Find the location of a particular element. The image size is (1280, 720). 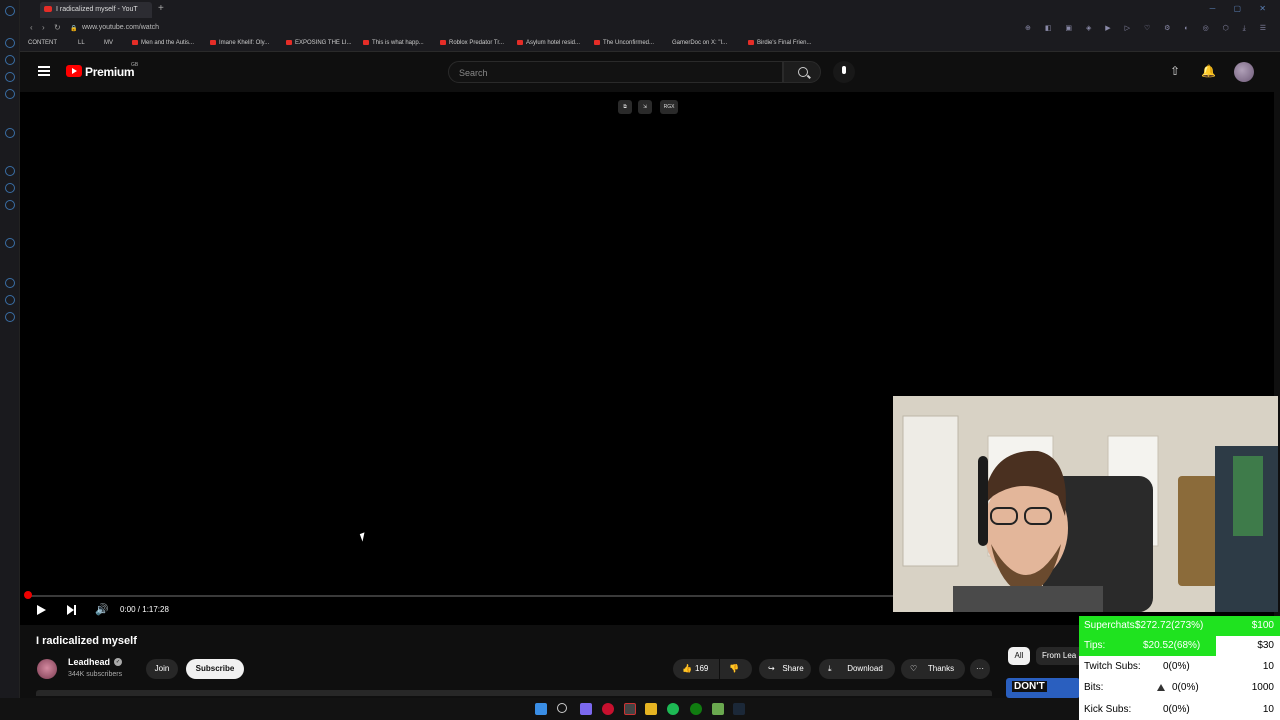

browser-menu-icon is located at coordinates (10, 11).